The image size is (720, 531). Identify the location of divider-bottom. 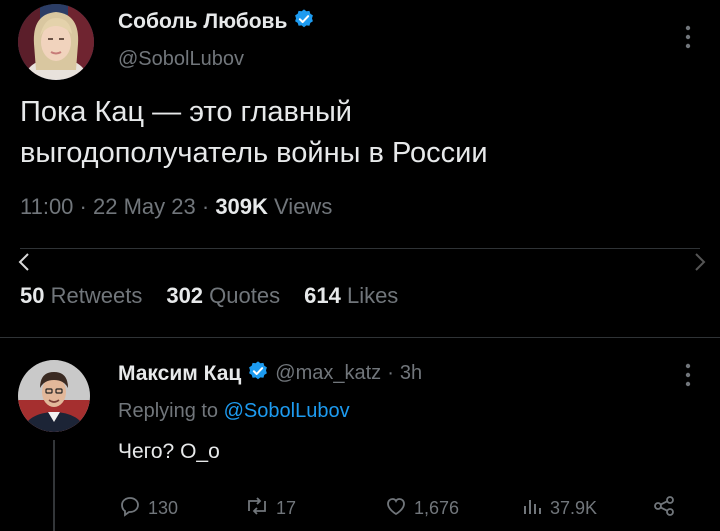
(360, 337).